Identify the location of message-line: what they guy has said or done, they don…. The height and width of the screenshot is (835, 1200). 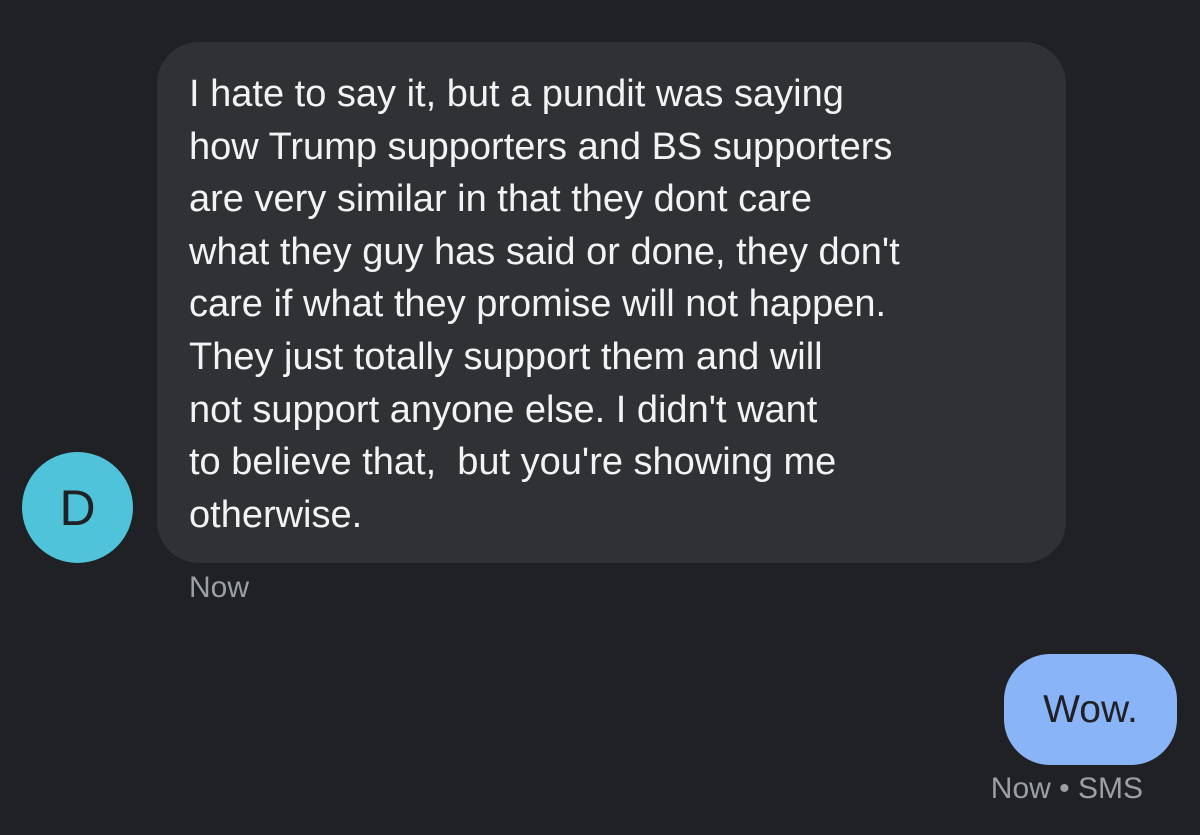
(544, 251).